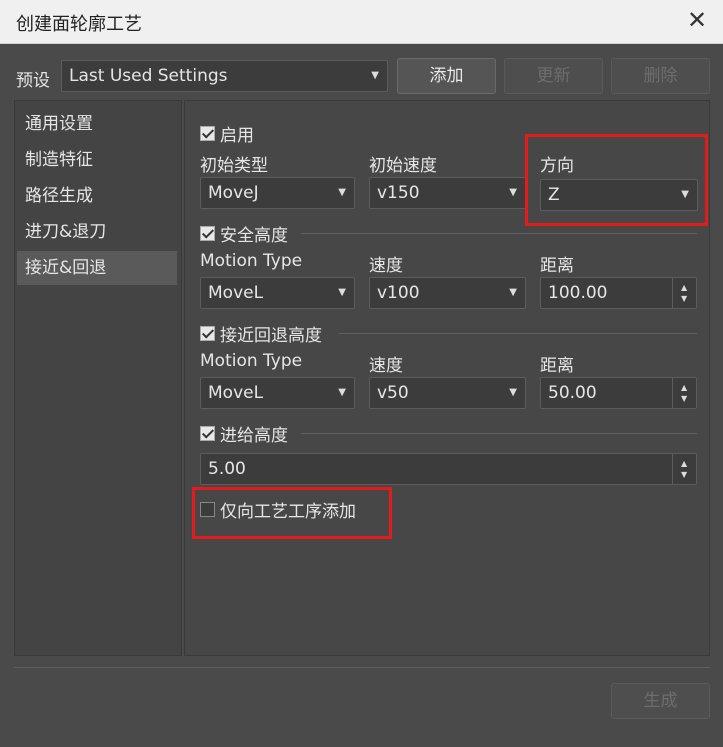 This screenshot has width=723, height=747. Describe the element at coordinates (97, 196) in the screenshot. I see `sidebar-item-path: 路径生成` at that location.